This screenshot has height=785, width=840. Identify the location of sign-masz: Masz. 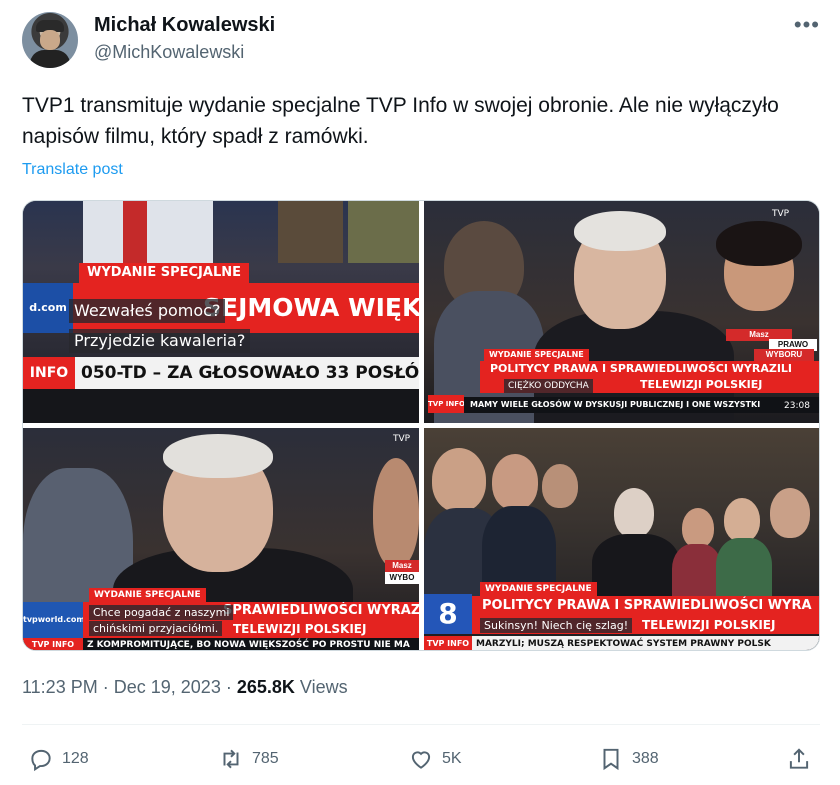
(402, 566).